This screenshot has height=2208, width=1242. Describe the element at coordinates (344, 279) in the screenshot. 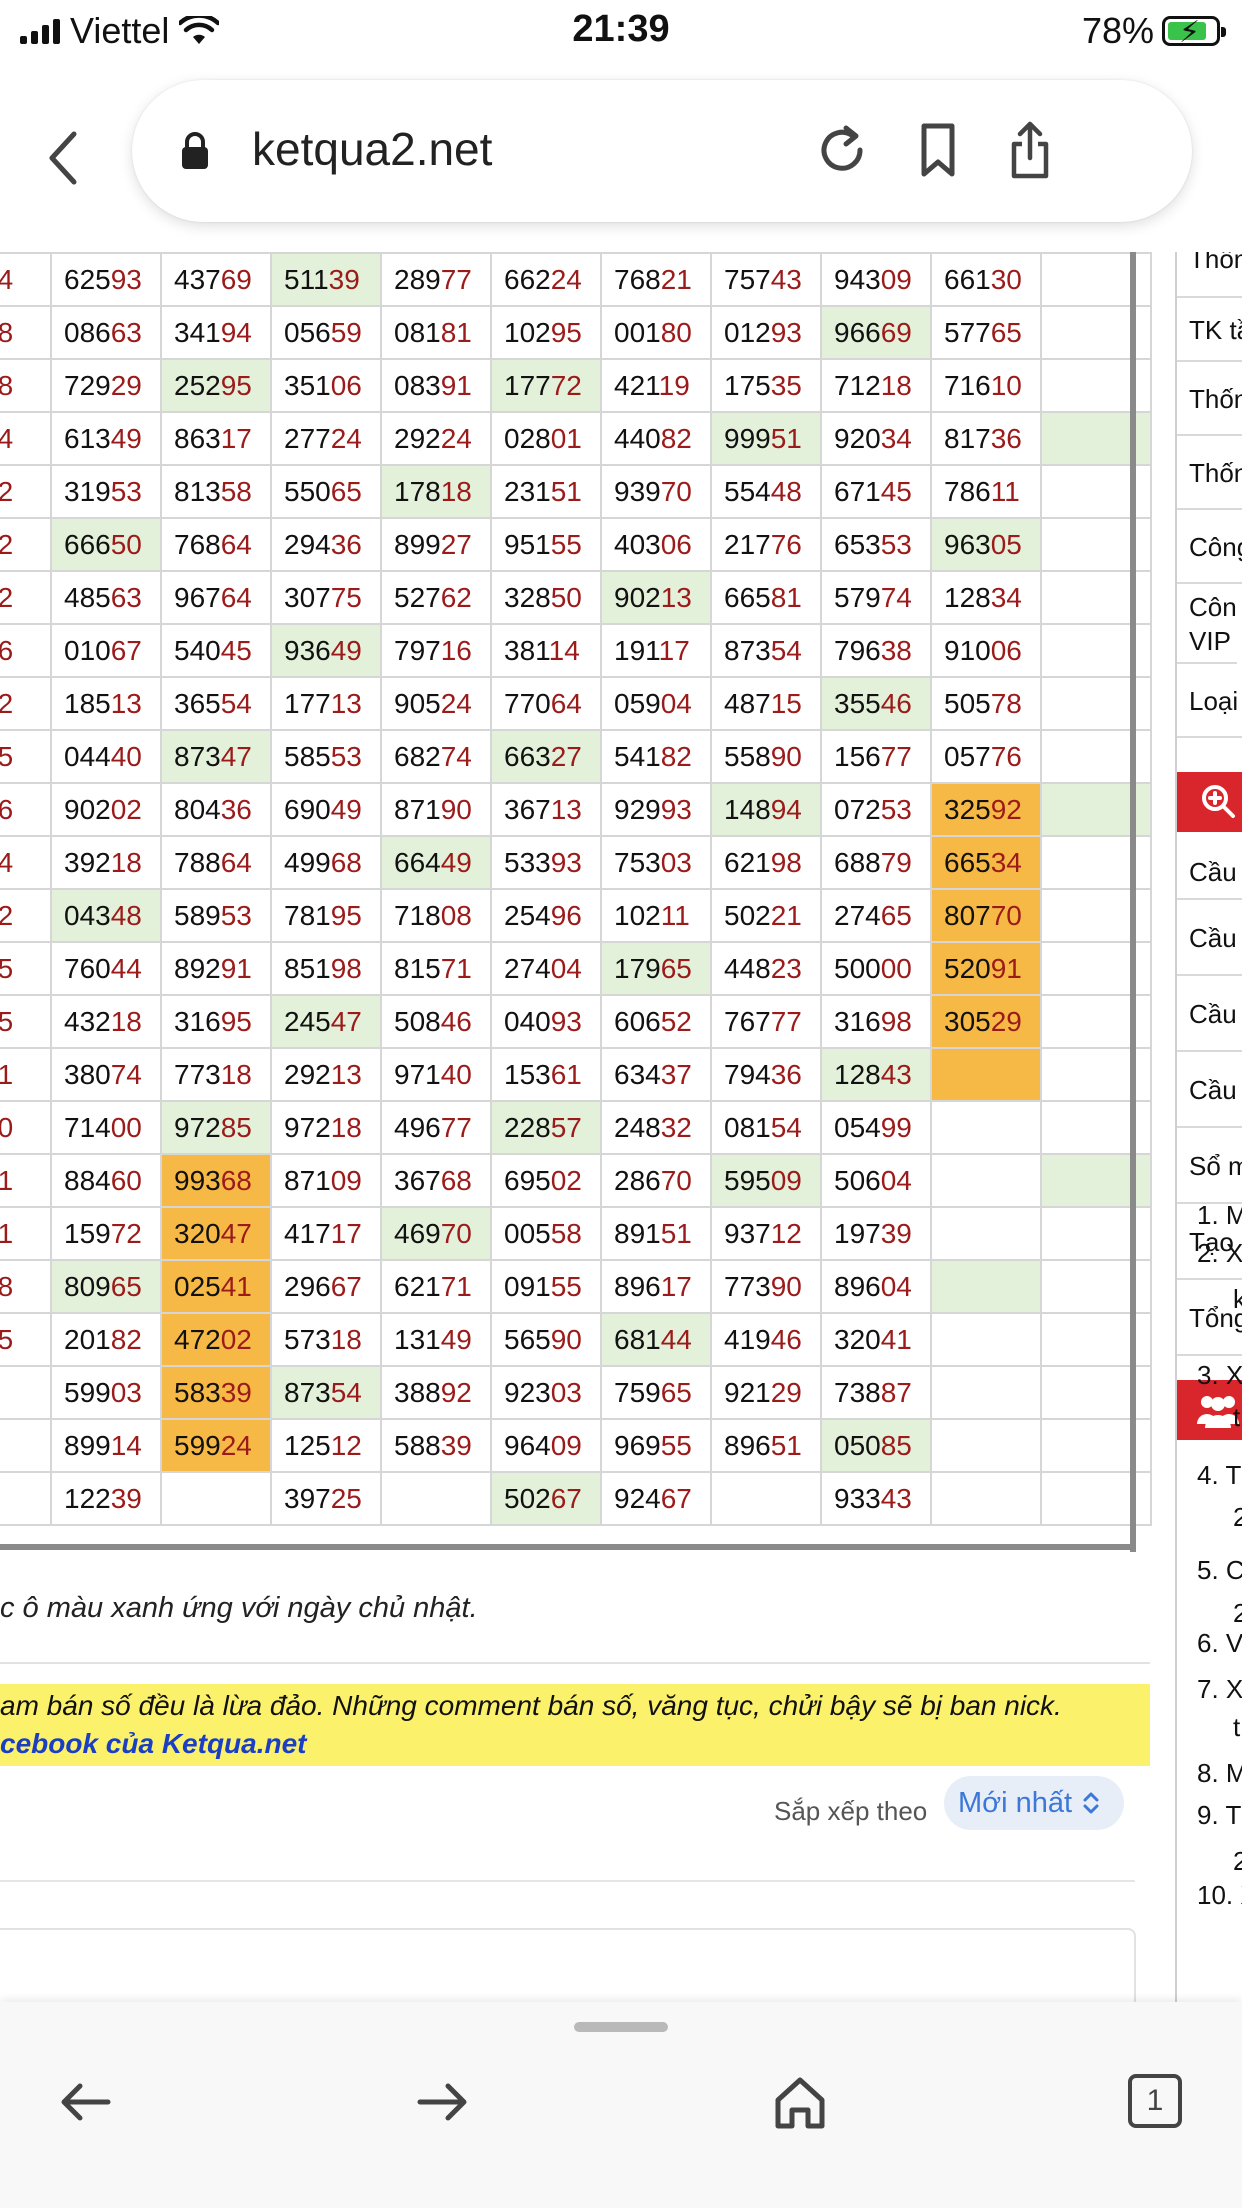

I see `cell-suffix: 39` at that location.